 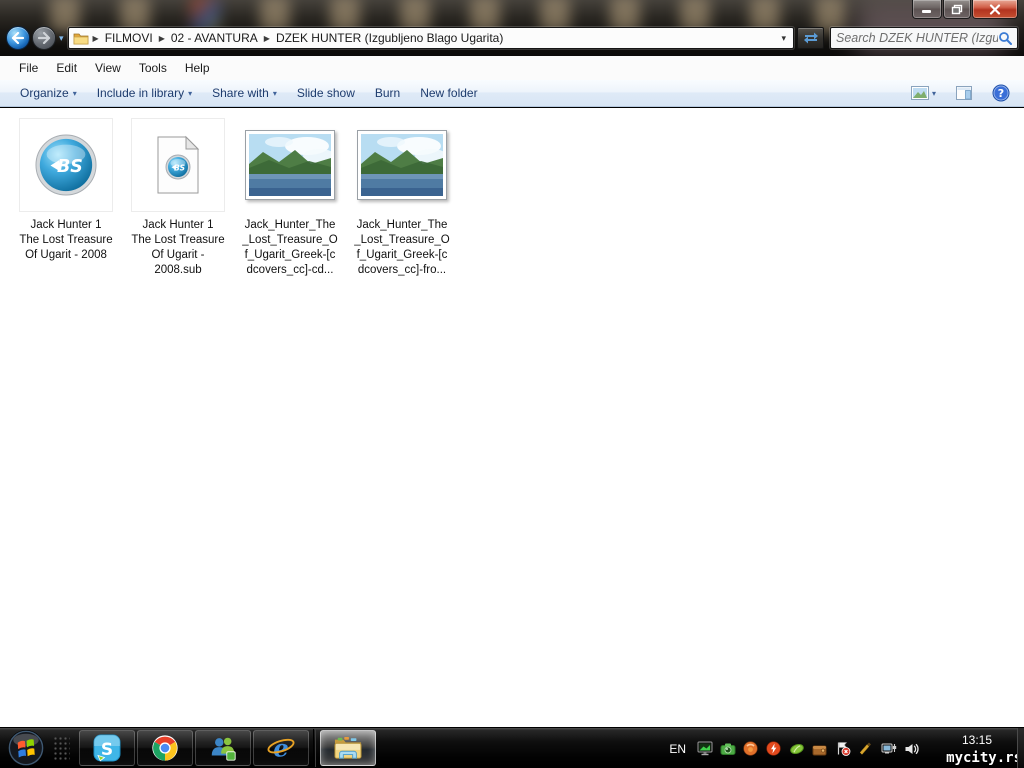 I want to click on taskbar: Se EN 13:15 mycity.rs, so click(x=512, y=747).